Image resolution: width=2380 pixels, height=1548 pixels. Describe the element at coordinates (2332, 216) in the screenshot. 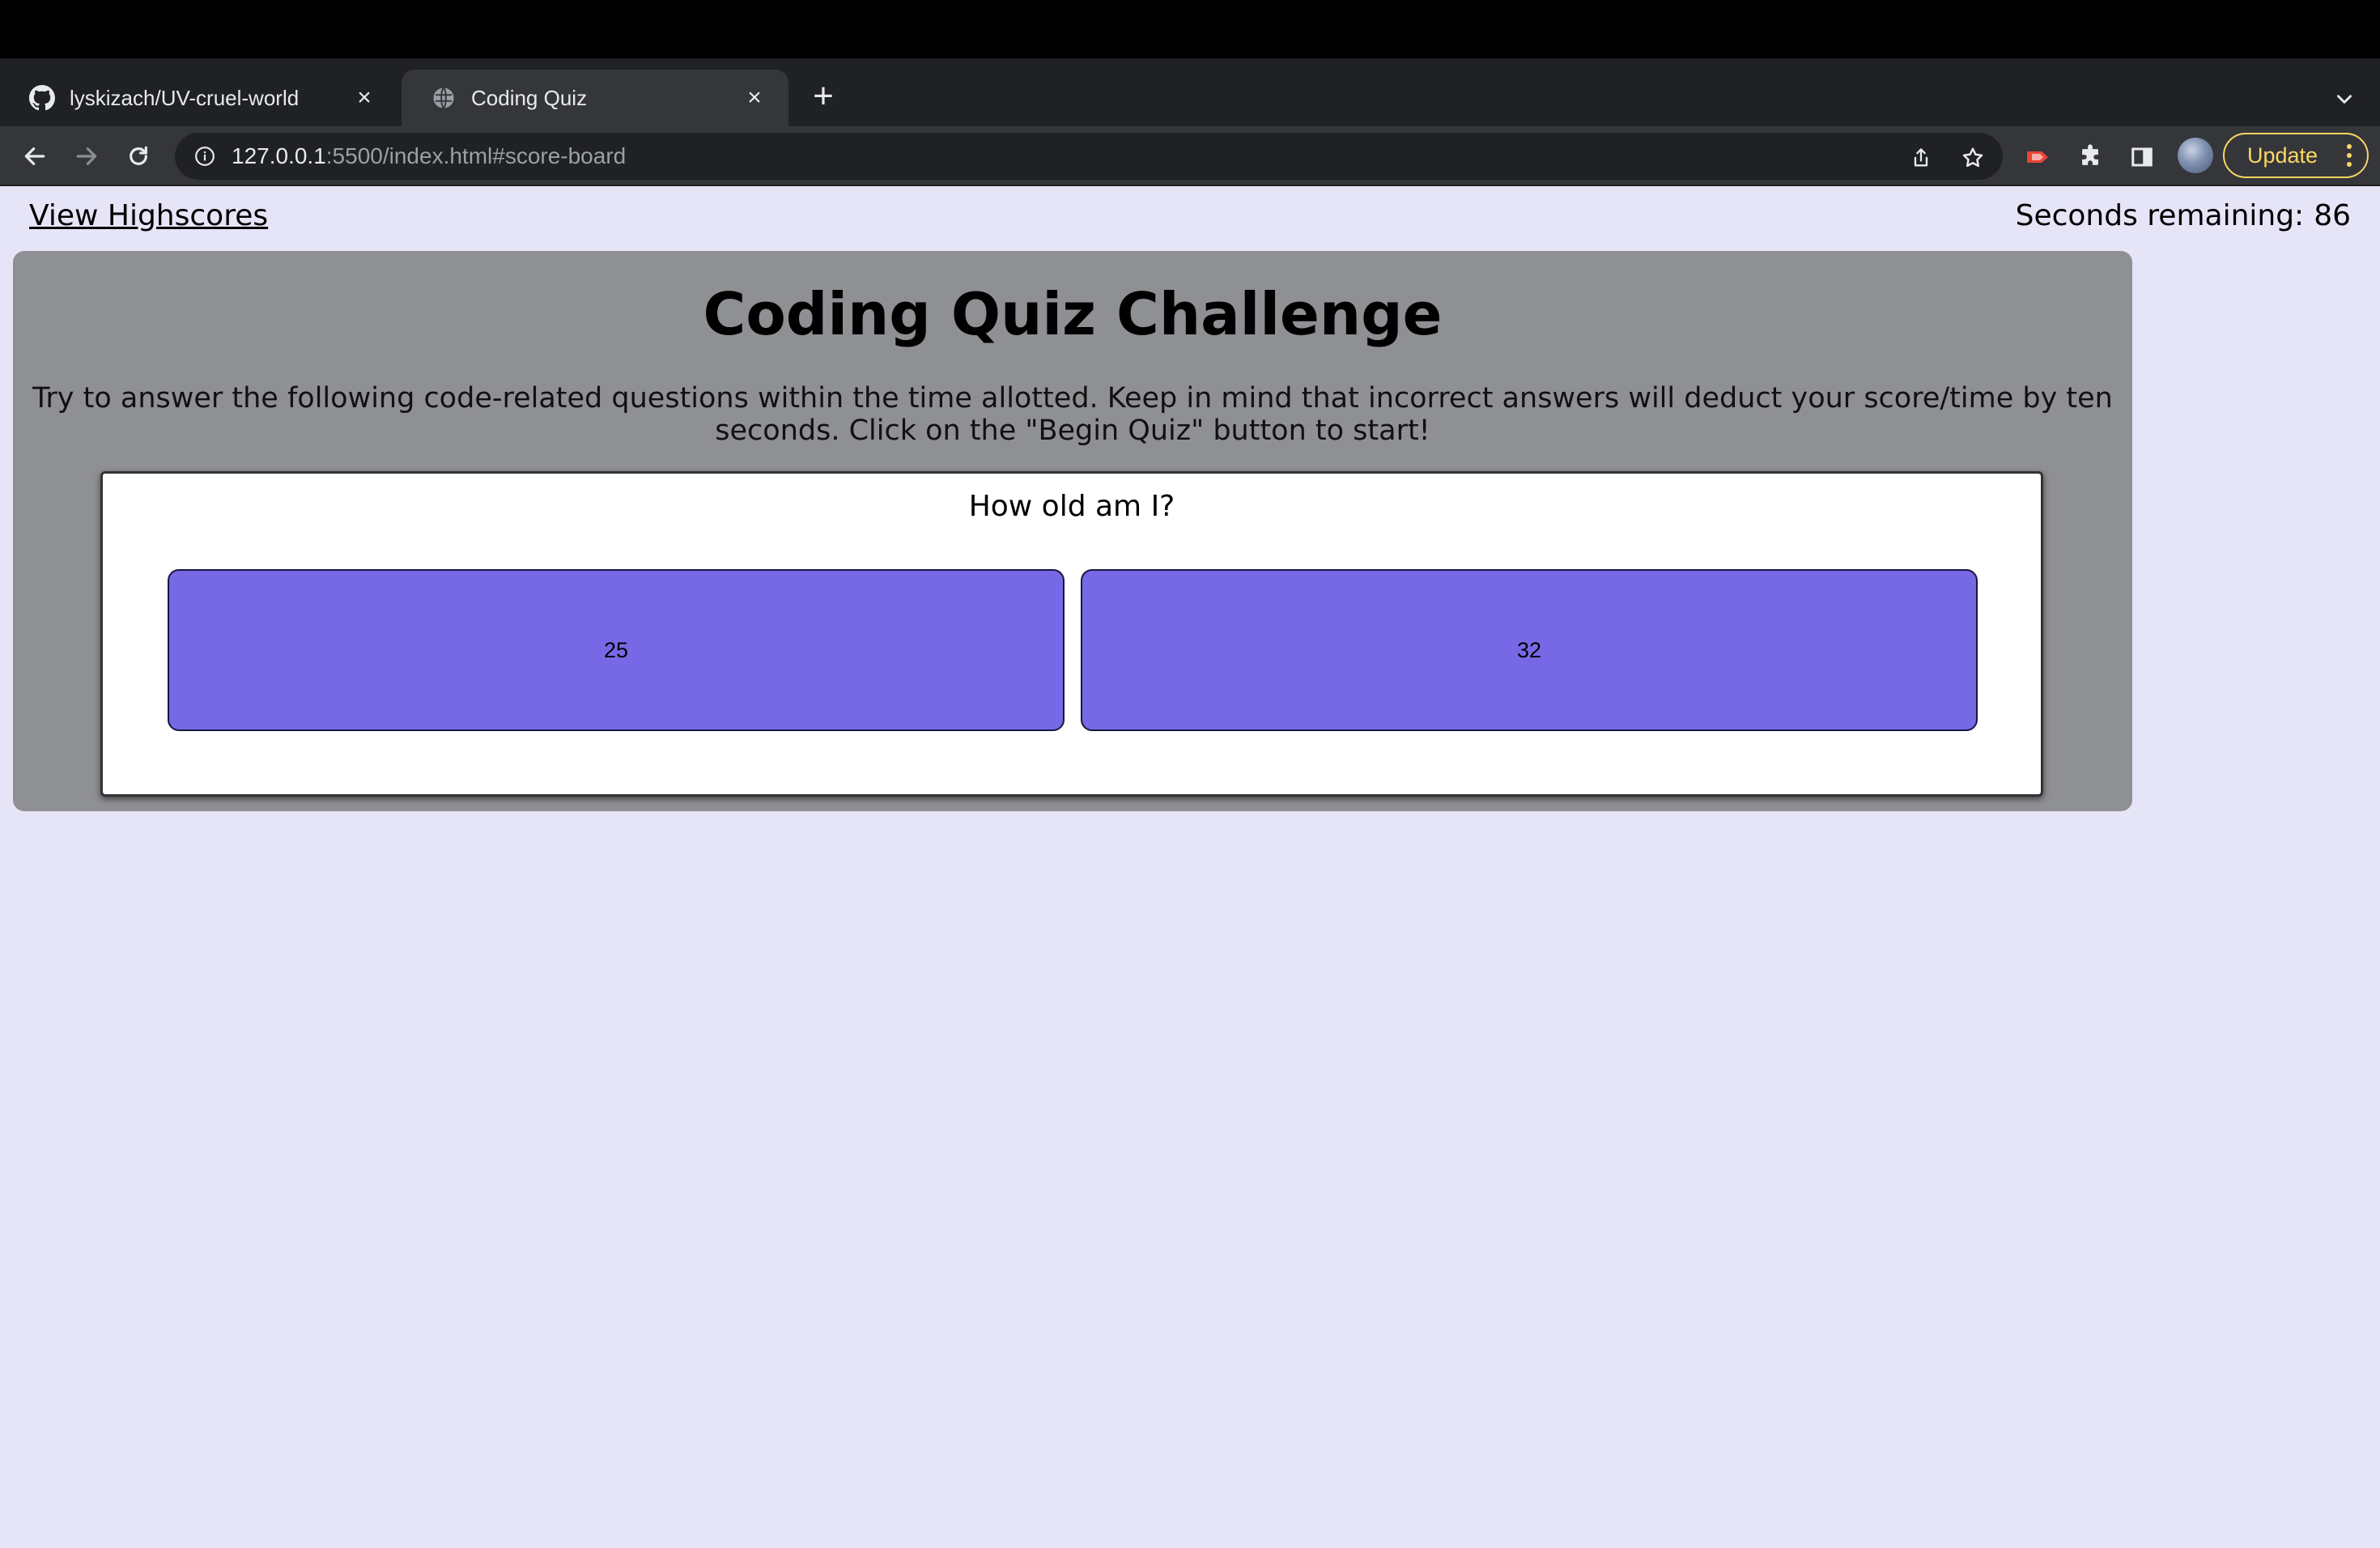

I see `timer-value: 86` at that location.